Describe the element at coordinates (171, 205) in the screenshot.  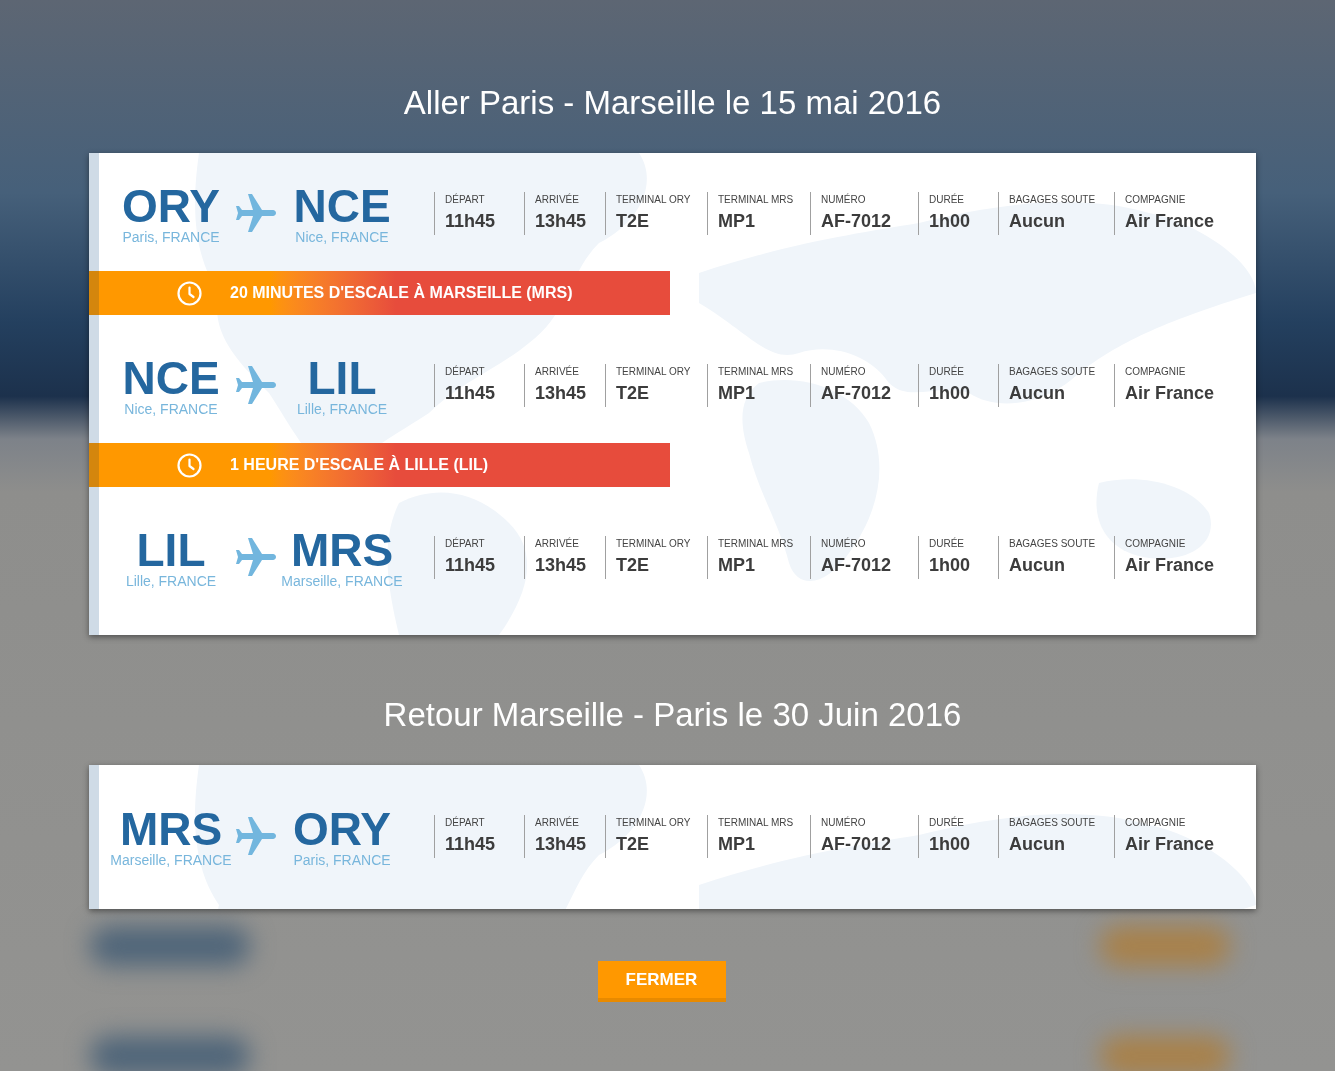
I see `airport-code: ORY` at that location.